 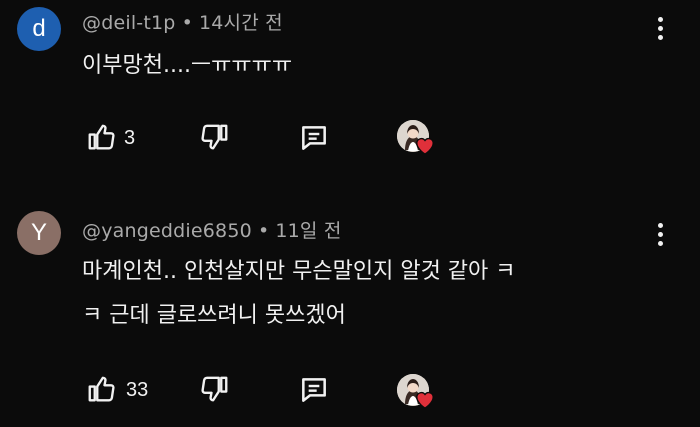 What do you see at coordinates (214, 315) in the screenshot?
I see `comment-line: ㅋ 근데 글로쓰려니 못쓰겠어` at bounding box center [214, 315].